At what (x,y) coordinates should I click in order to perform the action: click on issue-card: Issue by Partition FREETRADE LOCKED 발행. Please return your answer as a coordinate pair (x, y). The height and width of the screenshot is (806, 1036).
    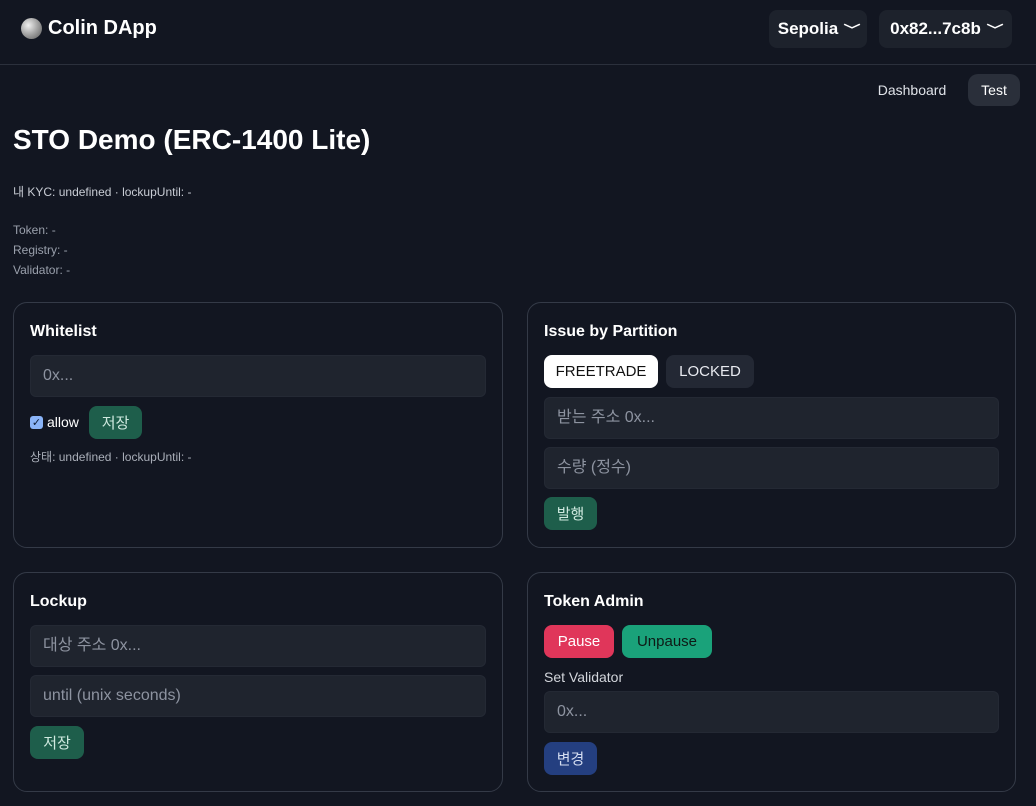
    Looking at the image, I should click on (771, 425).